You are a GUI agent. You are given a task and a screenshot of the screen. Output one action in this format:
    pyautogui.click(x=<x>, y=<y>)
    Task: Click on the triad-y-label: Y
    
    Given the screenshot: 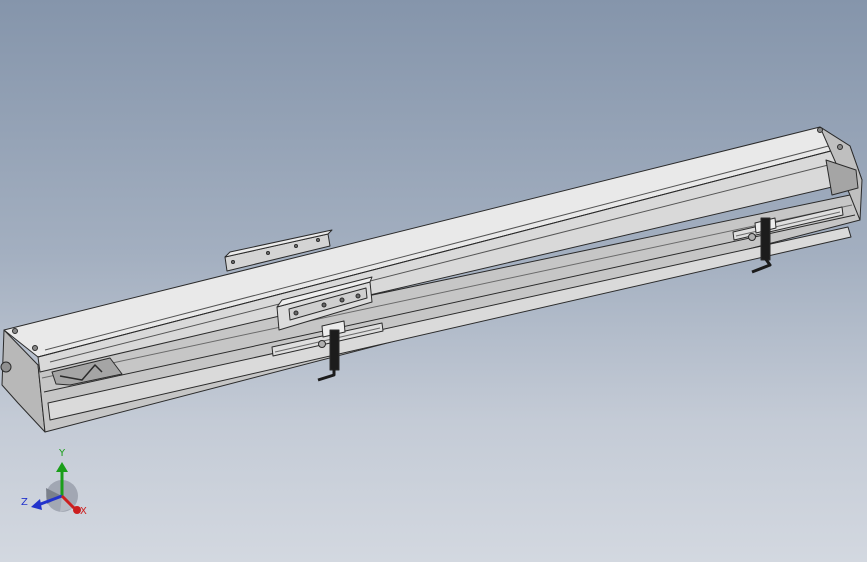 What is the action you would take?
    pyautogui.click(x=62, y=453)
    